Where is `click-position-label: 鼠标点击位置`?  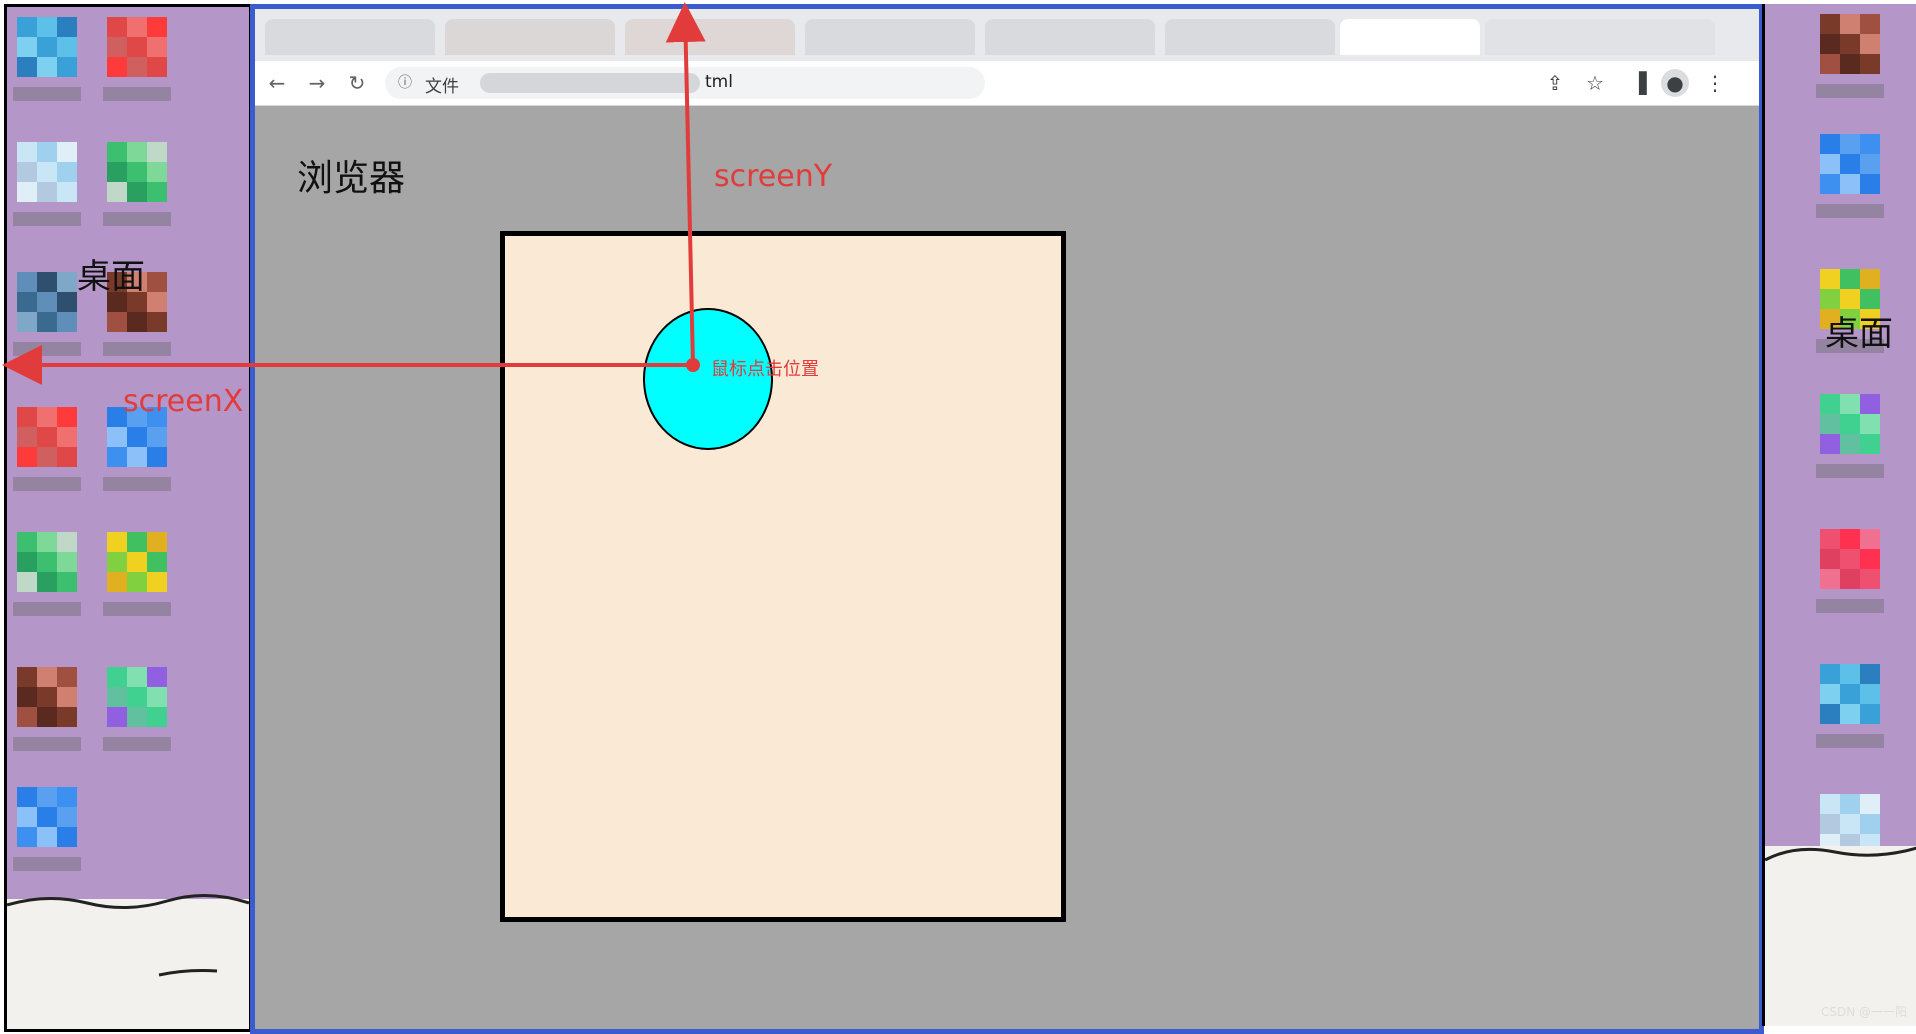 click-position-label: 鼠标点击位置 is located at coordinates (765, 369).